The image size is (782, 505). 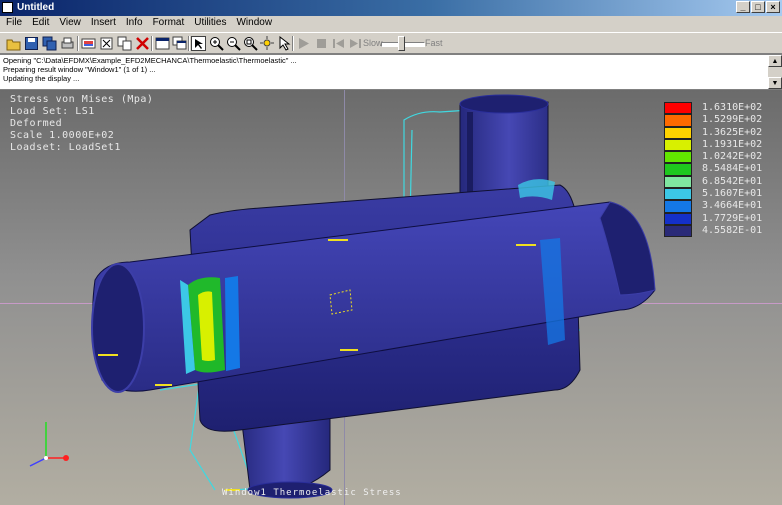 I want to click on menu-window: Window, so click(x=253, y=23).